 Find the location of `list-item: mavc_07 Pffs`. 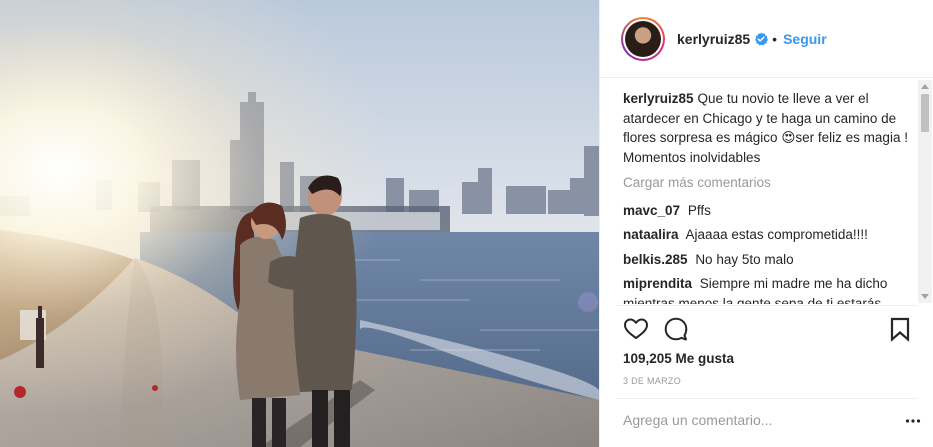

list-item: mavc_07 Pffs is located at coordinates (768, 211).